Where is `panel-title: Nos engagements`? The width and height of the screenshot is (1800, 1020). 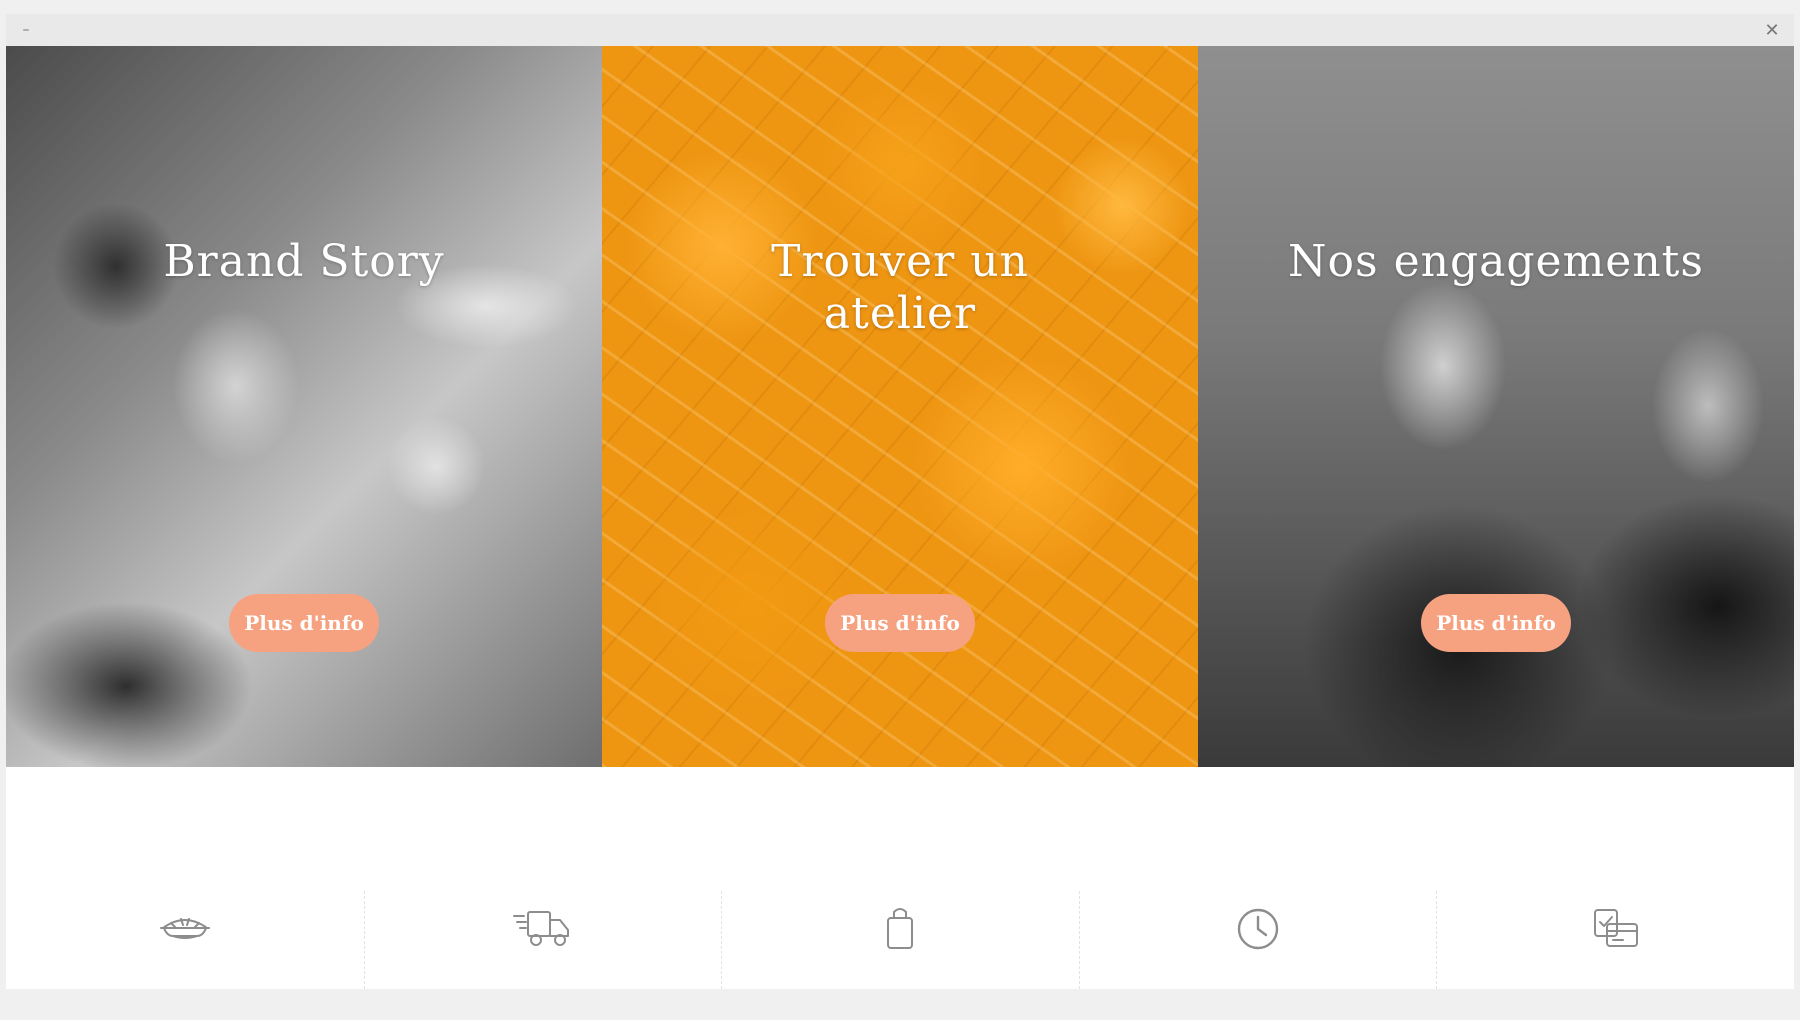 panel-title: Nos engagements is located at coordinates (1496, 261).